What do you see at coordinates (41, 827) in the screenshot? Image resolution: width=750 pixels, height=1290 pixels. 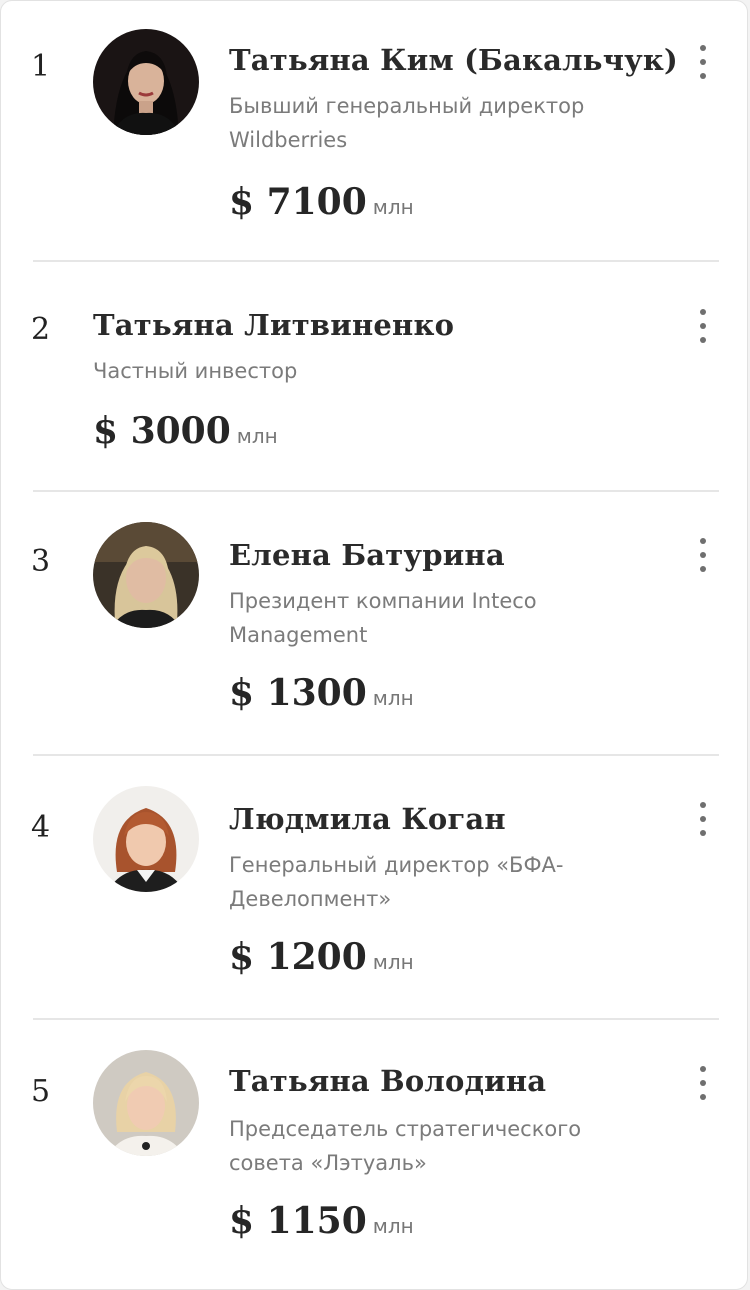 I see `rank-number: 4` at bounding box center [41, 827].